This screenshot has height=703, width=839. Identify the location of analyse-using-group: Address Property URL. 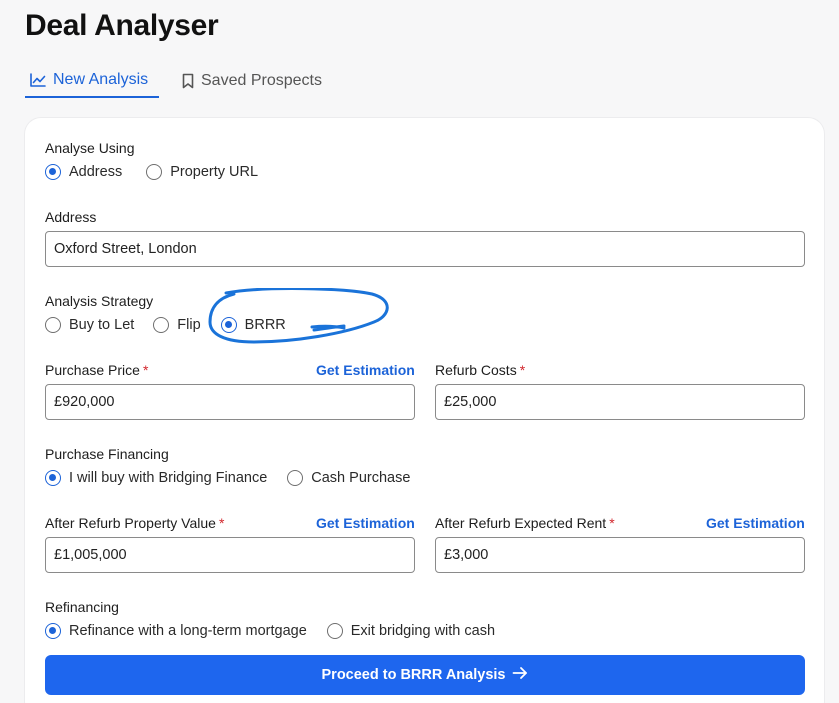
(151, 172).